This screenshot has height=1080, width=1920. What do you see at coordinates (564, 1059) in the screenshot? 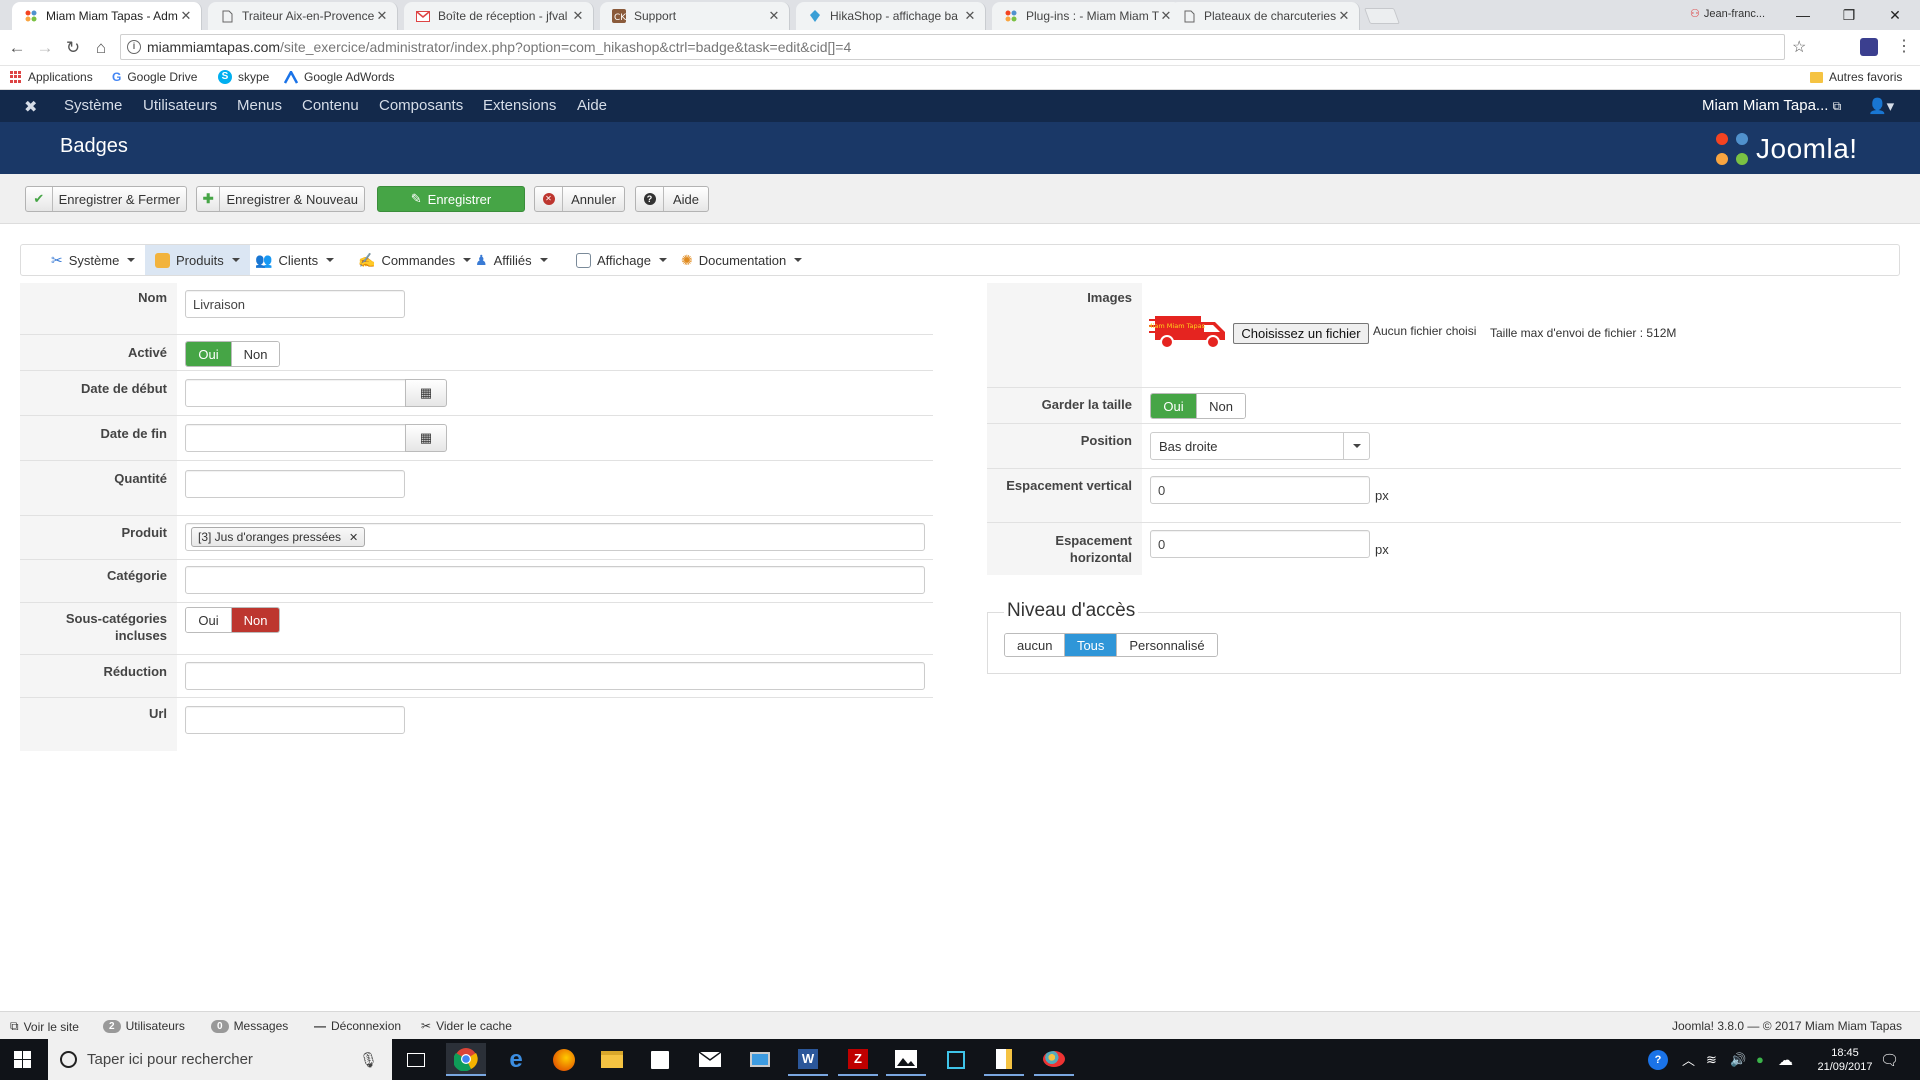
I see `firefox-icon` at bounding box center [564, 1059].